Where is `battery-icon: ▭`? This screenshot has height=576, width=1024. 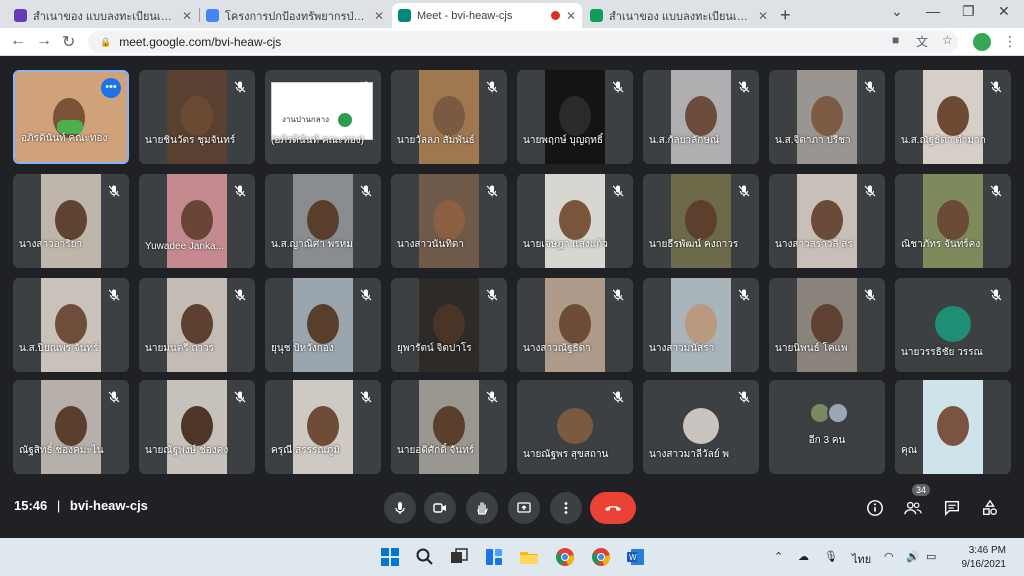
battery-icon: ▭ is located at coordinates (931, 556).